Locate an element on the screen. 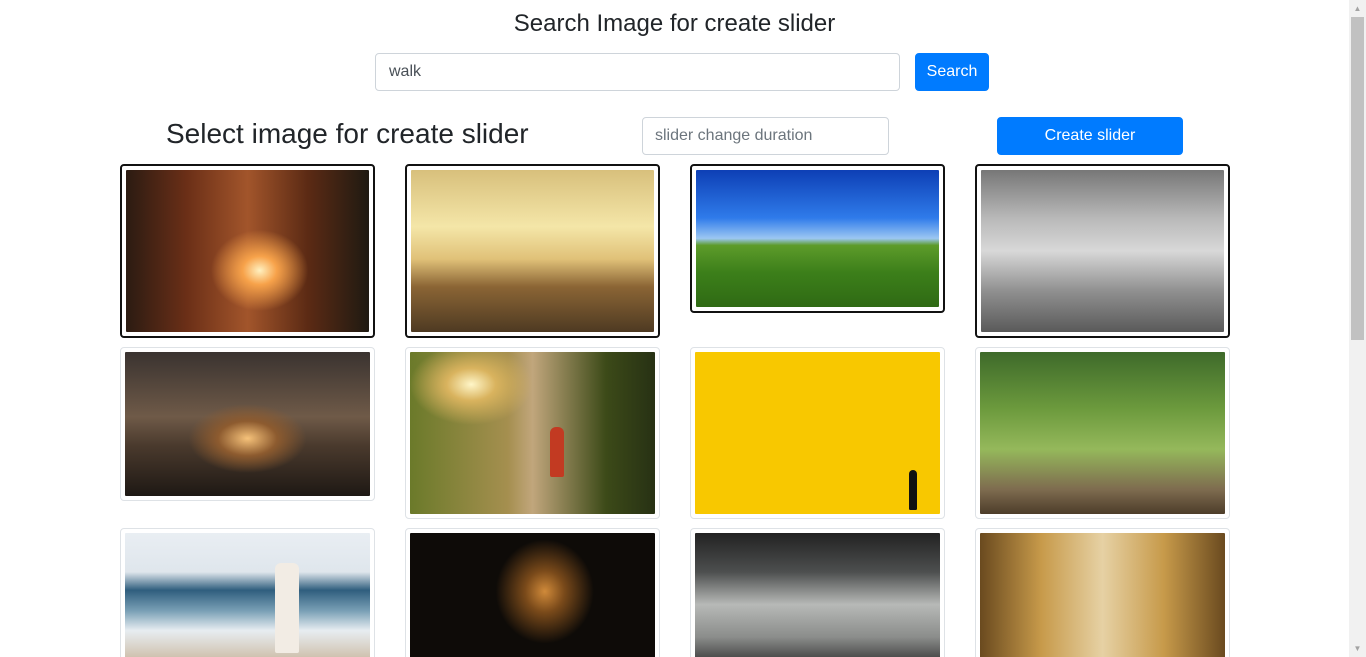  dark-forest-image is located at coordinates (532, 595).